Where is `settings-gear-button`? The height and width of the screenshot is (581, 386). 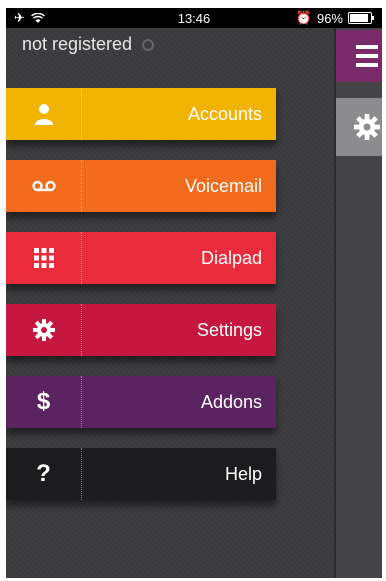
settings-gear-button is located at coordinates (359, 127).